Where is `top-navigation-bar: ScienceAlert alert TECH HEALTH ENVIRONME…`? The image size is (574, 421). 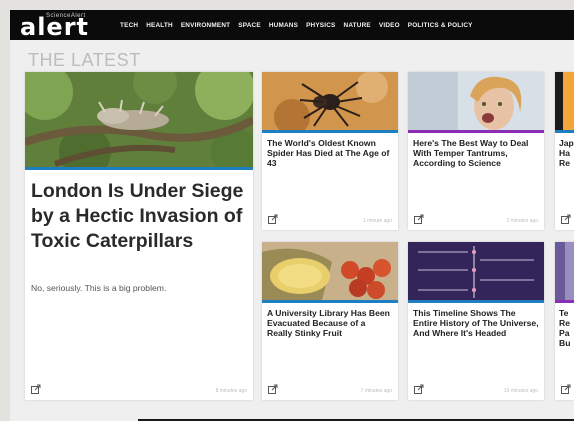
top-navigation-bar: ScienceAlert alert TECH HEALTH ENVIRONME… is located at coordinates (292, 25).